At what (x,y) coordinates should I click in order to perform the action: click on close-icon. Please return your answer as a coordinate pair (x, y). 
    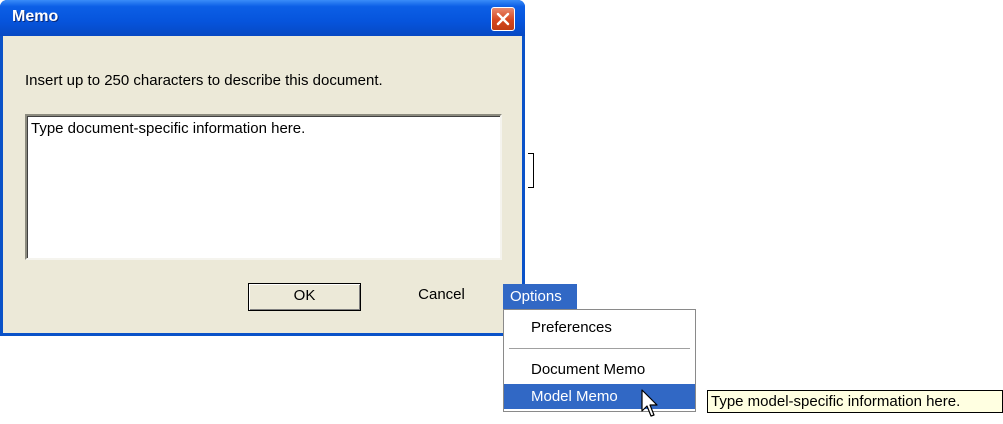
    Looking at the image, I should click on (503, 19).